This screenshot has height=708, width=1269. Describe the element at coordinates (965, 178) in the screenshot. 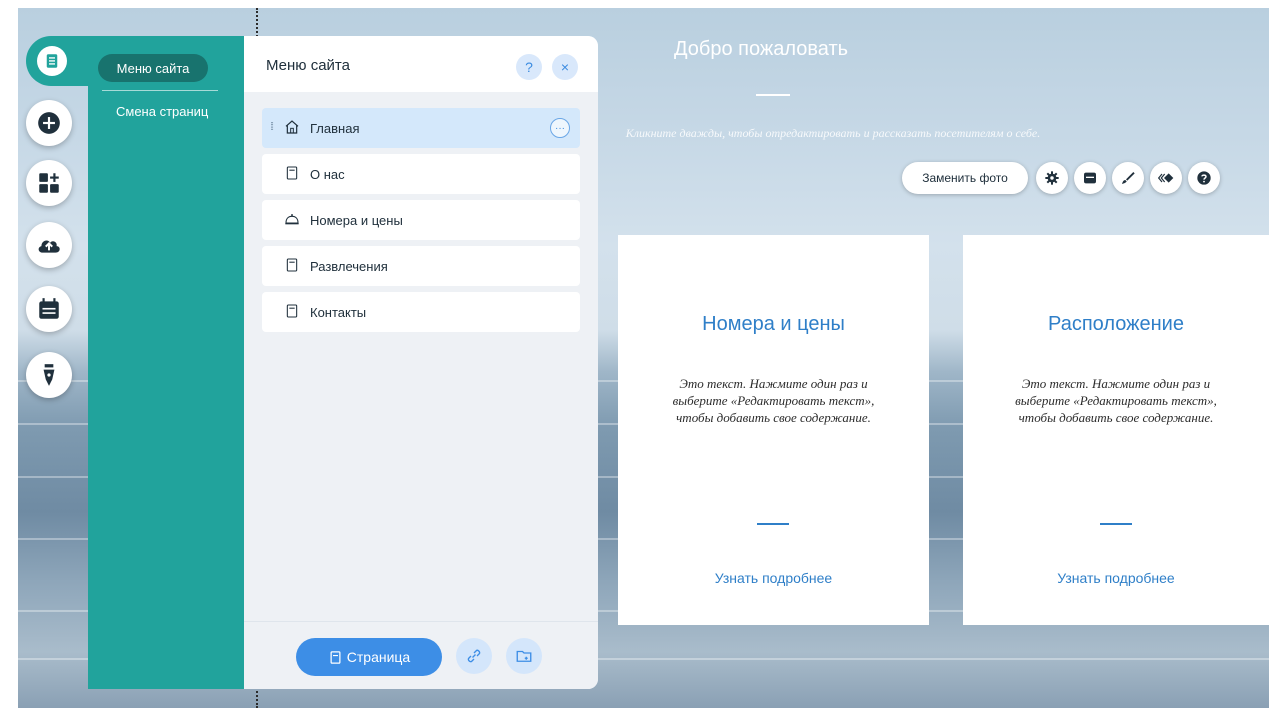

I see `replace-photo-button: Заменить фото` at that location.